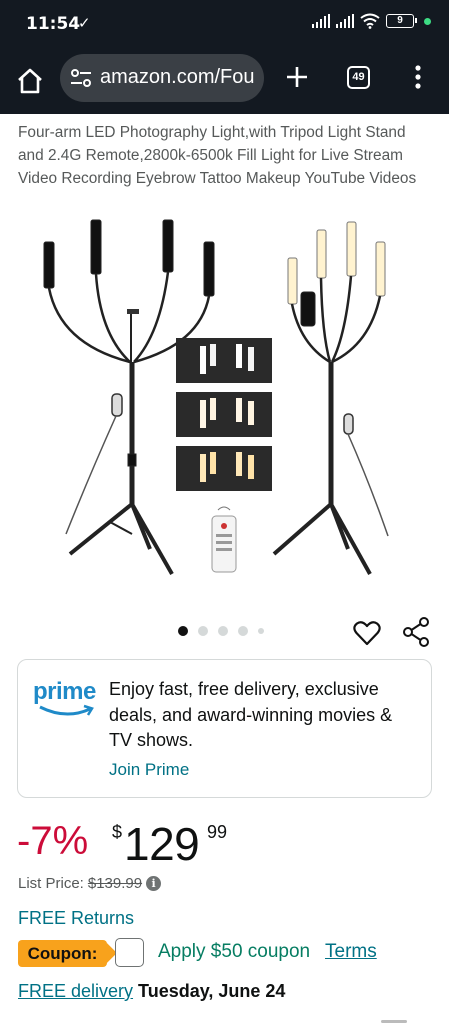 Image resolution: width=449 pixels, height=1024 pixels. I want to click on coupon-row: Coupon: Apply $50 coupon Terms, so click(228, 953).